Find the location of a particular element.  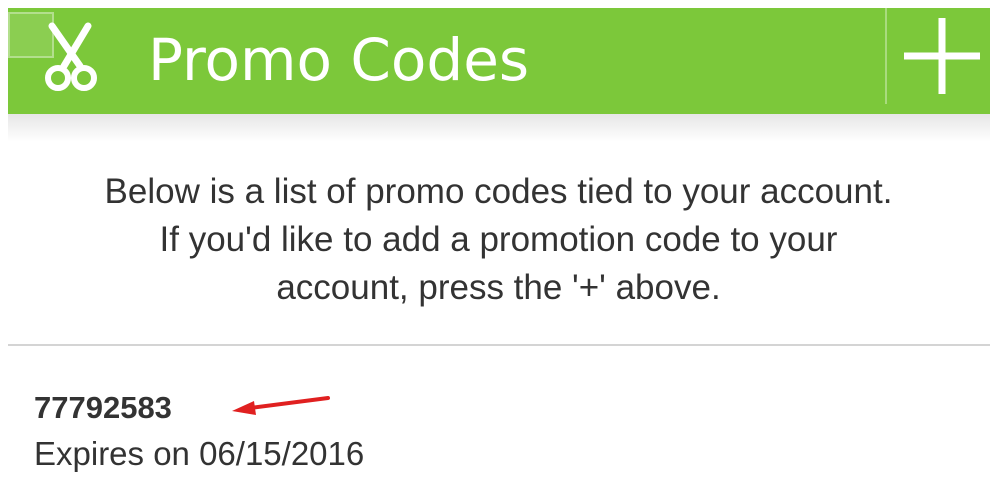

red-arrow-icon is located at coordinates (281, 405).